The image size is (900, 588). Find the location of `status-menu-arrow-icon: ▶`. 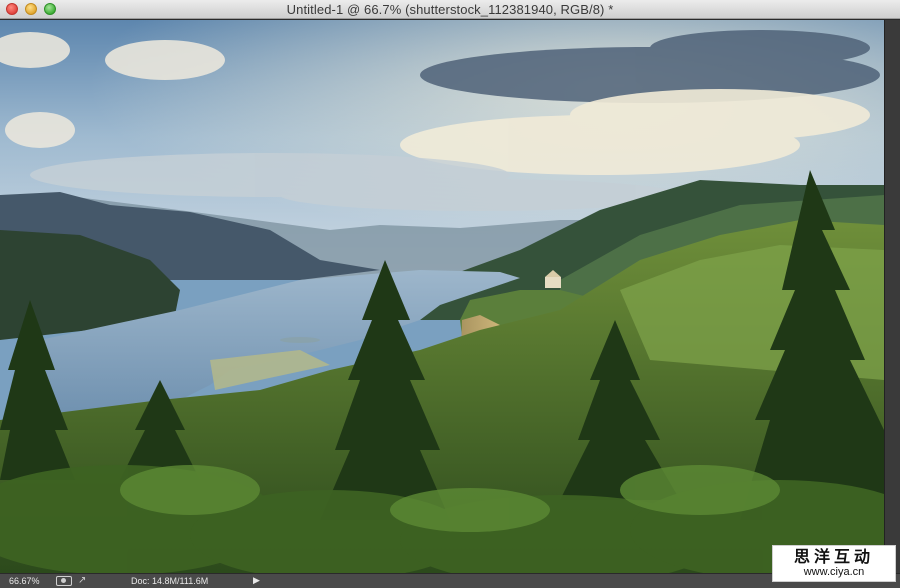

status-menu-arrow-icon: ▶ is located at coordinates (256, 580).